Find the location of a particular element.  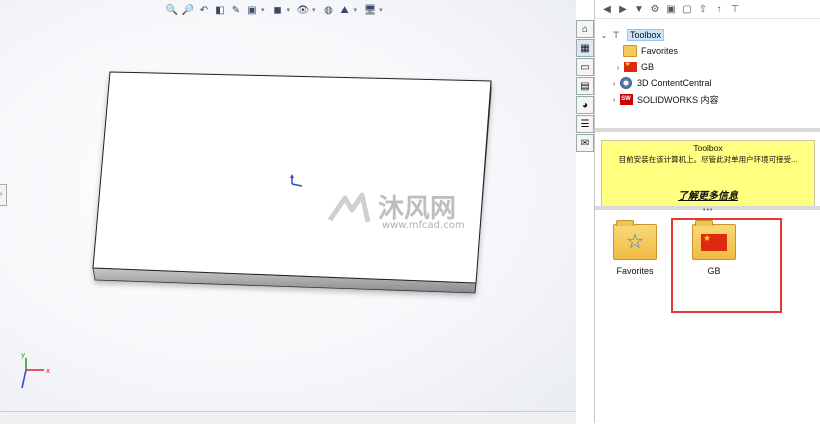

up-icon: ⇧ is located at coordinates (703, 9).